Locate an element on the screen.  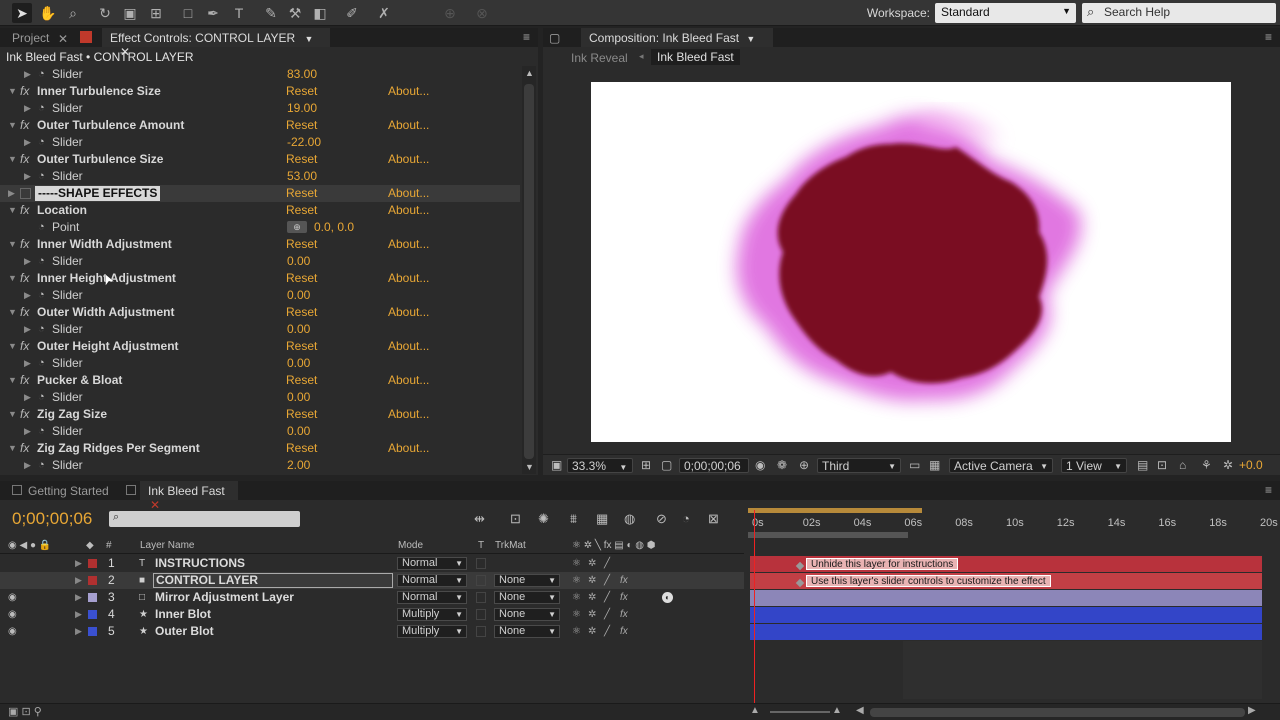
text-tool-icon: T is located at coordinates (239, 13).